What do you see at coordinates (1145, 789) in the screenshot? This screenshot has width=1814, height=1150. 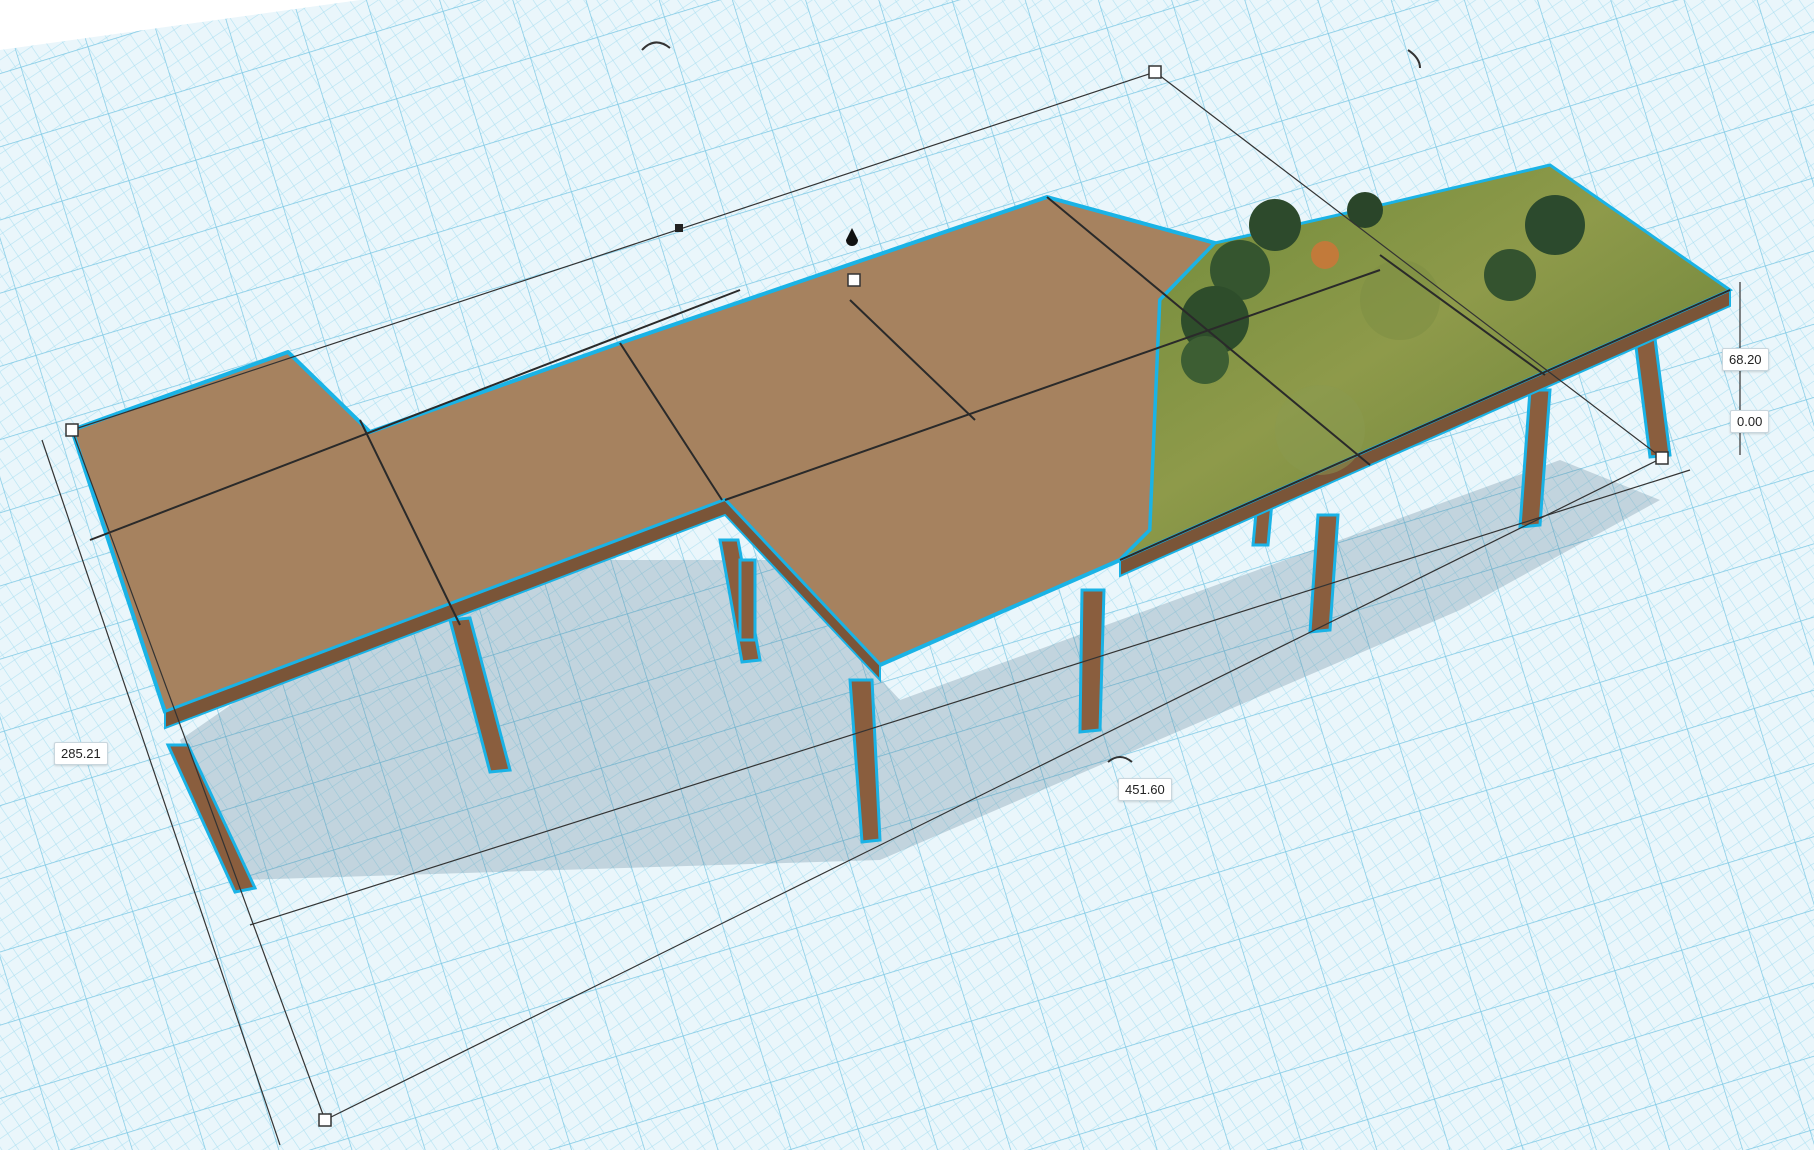 I see `length-dimension: 451.60` at bounding box center [1145, 789].